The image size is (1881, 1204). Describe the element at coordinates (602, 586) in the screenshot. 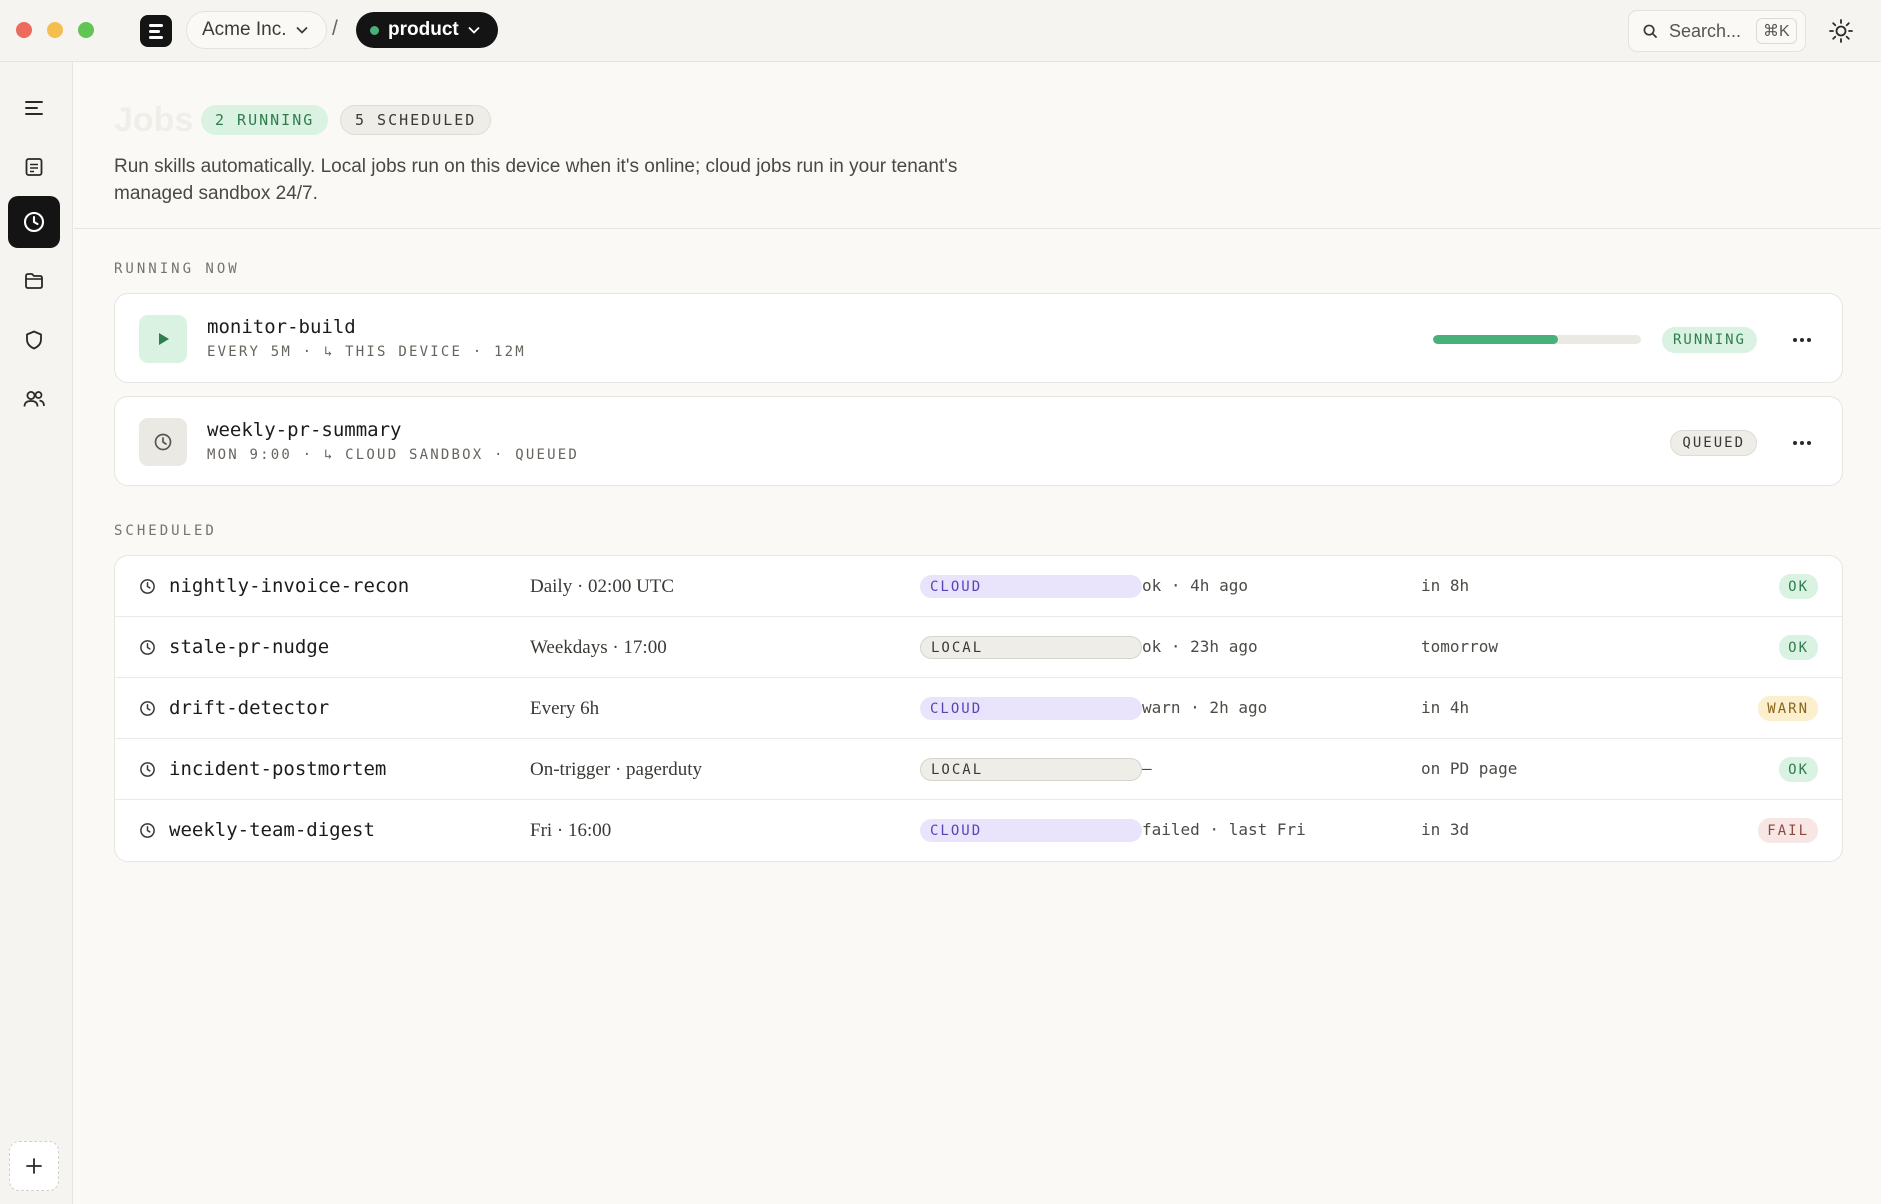

I see `job-schedule: Daily · 02:00 UTC` at that location.